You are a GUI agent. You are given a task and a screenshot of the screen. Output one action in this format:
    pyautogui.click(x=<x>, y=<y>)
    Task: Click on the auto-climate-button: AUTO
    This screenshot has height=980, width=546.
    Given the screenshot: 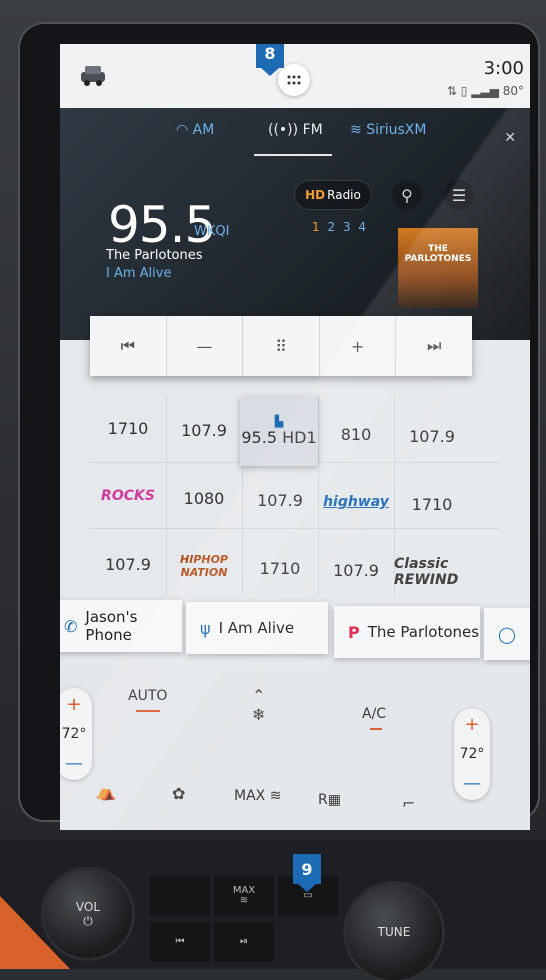 What is the action you would take?
    pyautogui.click(x=147, y=696)
    